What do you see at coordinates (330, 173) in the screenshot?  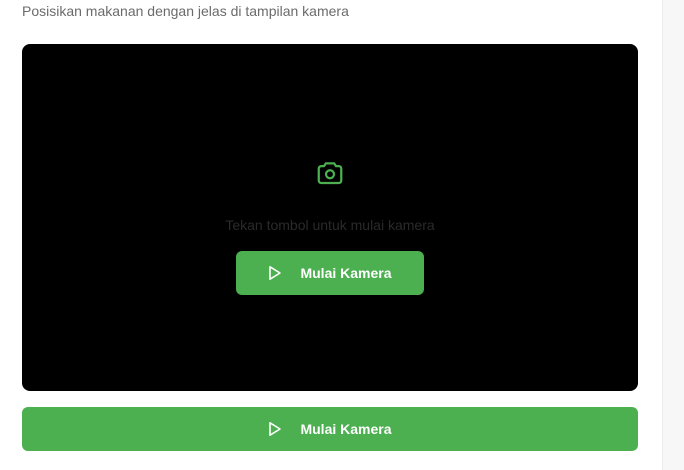 I see `camera-icon` at bounding box center [330, 173].